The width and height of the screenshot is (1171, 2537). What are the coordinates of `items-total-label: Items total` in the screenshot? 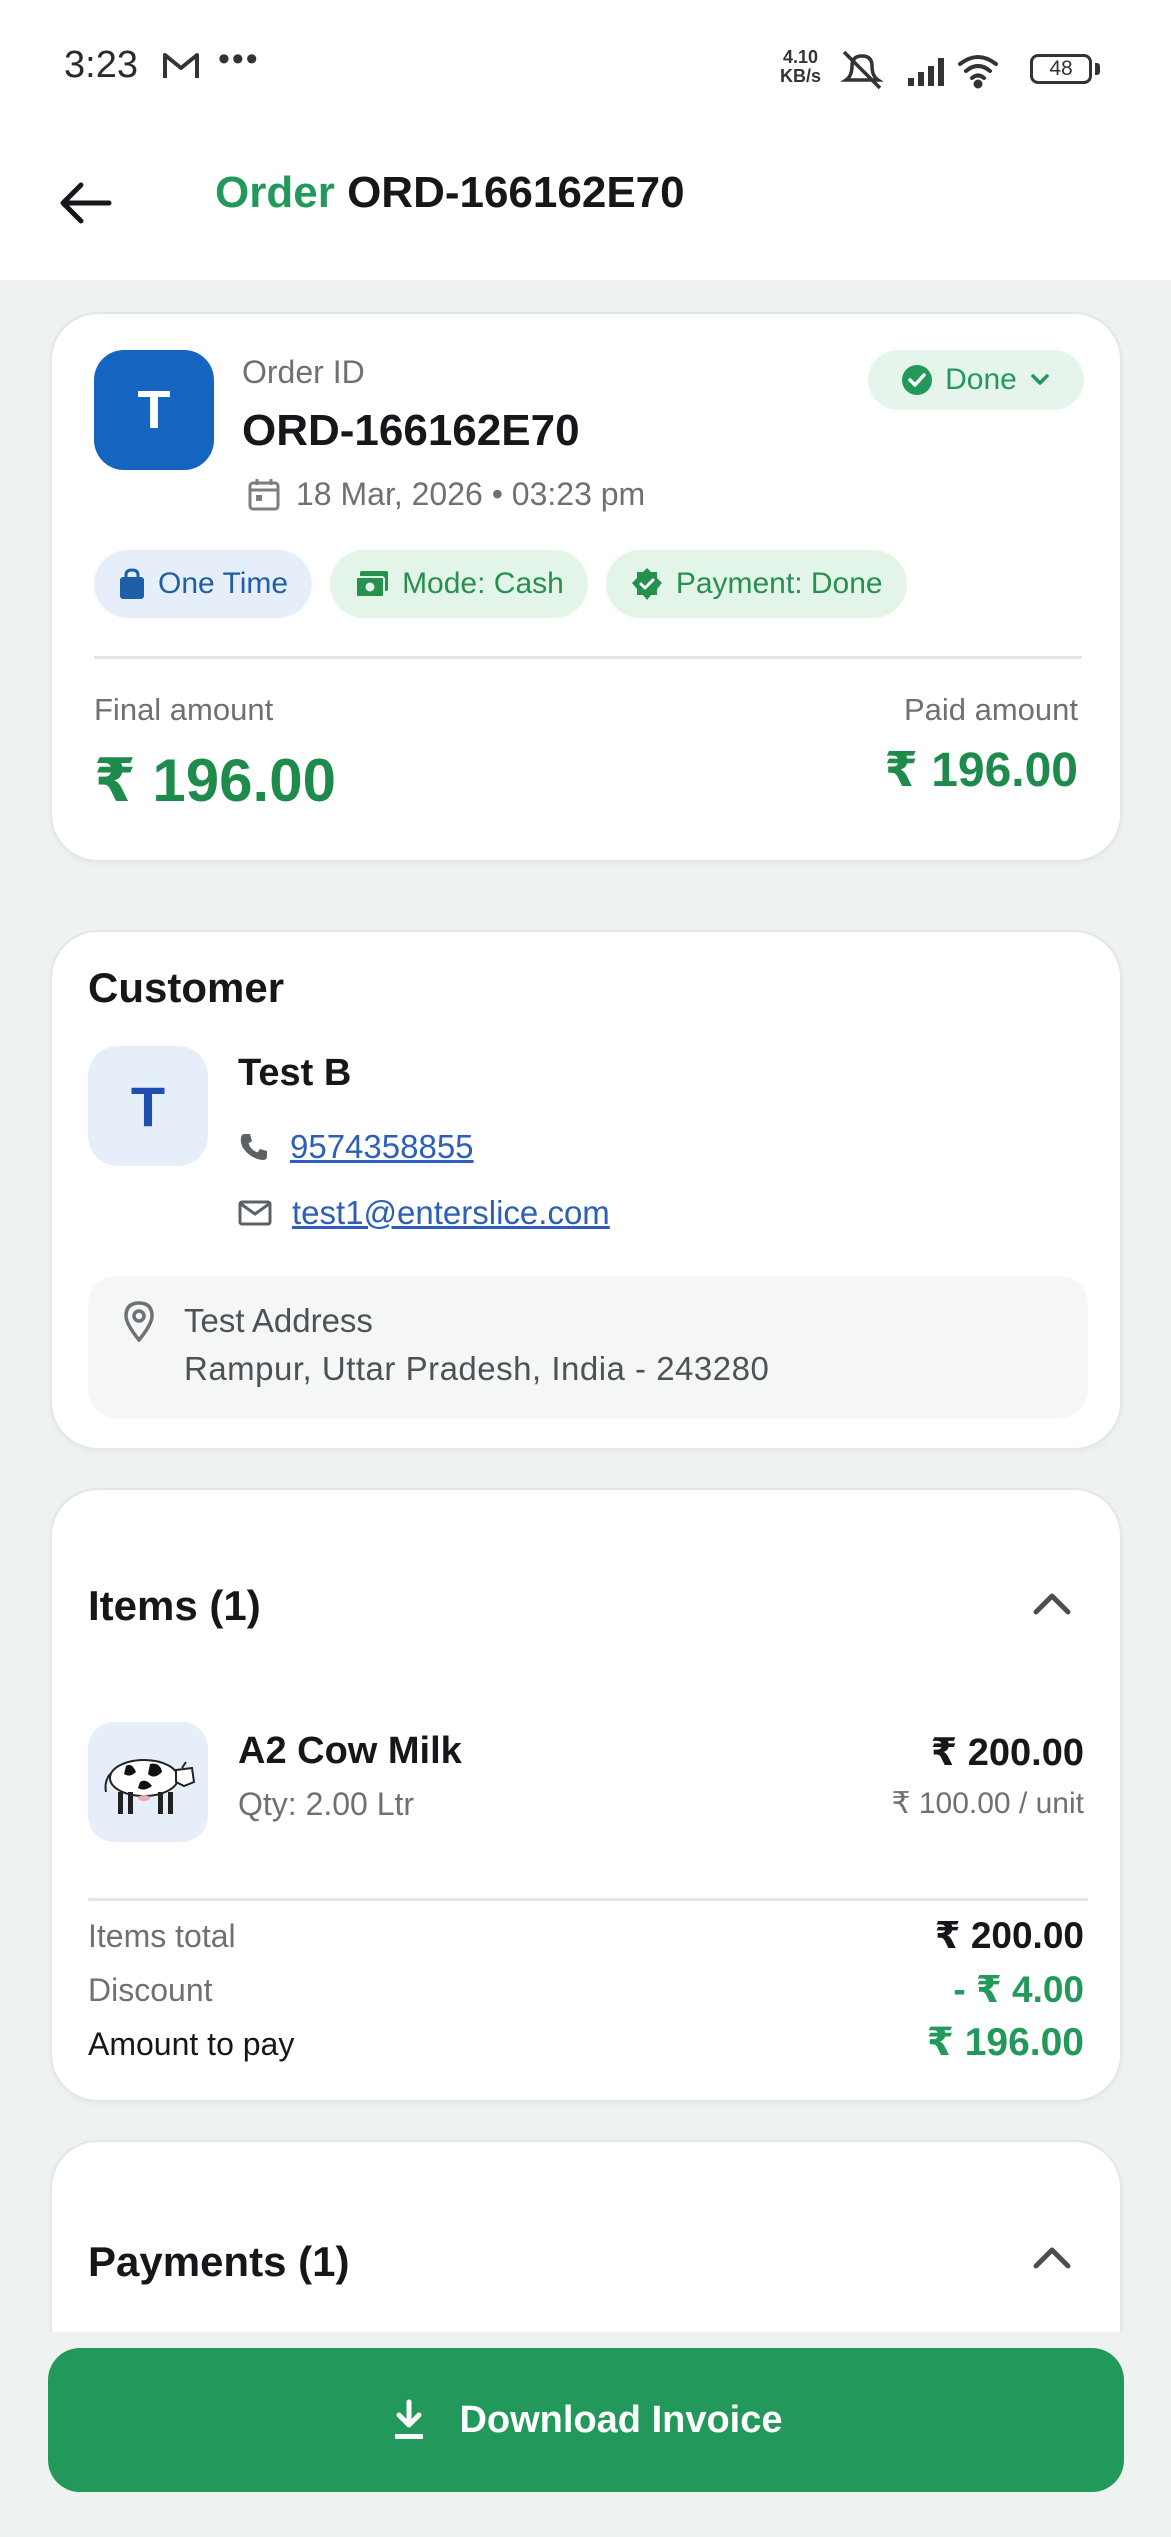 It's located at (162, 1936).